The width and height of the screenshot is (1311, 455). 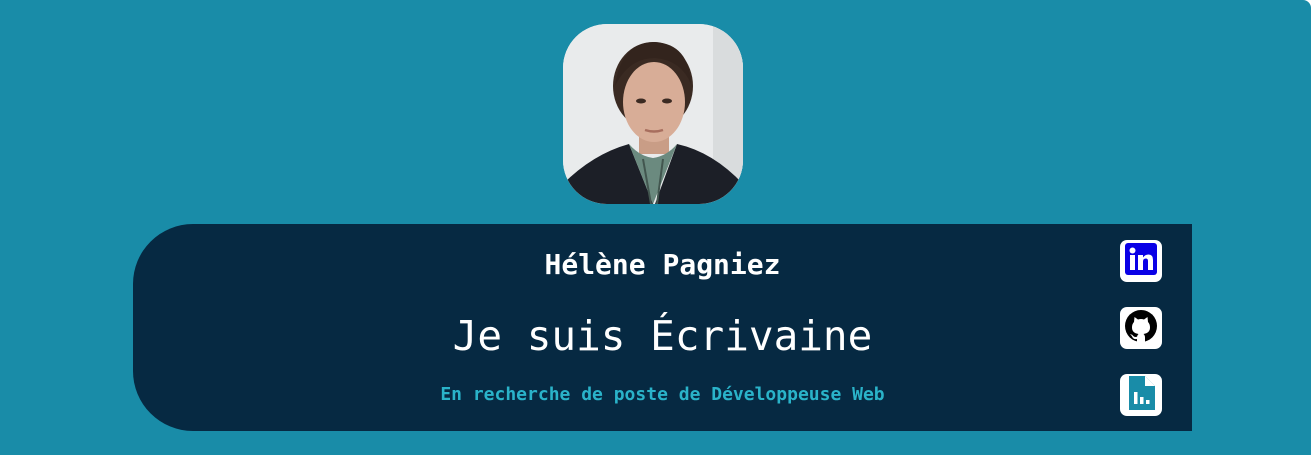 I want to click on github-link, so click(x=1141, y=328).